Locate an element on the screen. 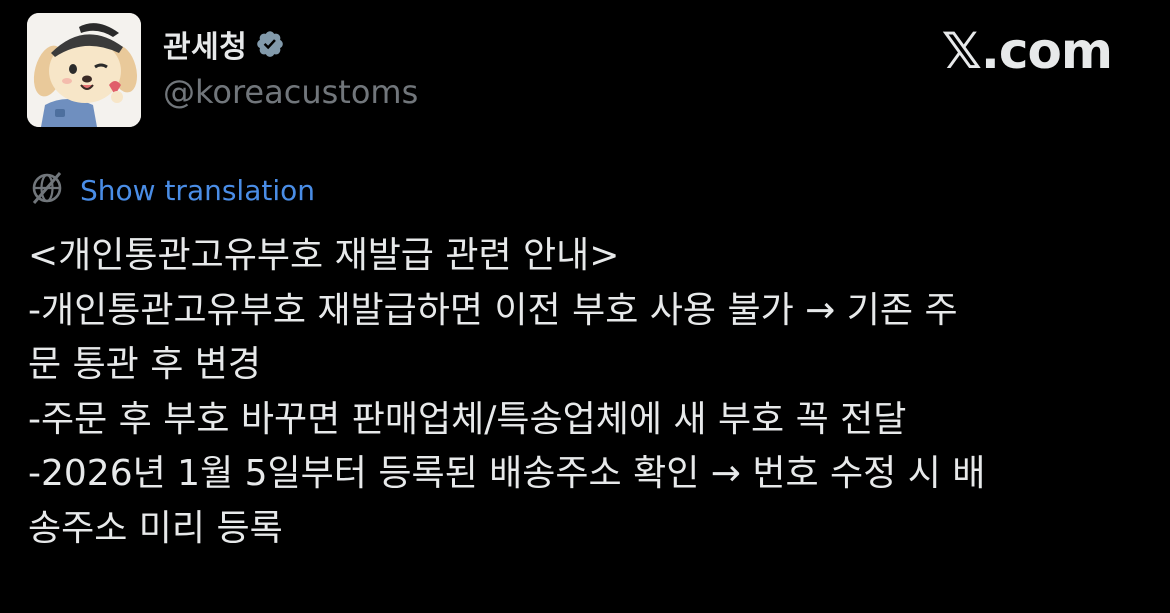  show-translation-link: Show translation is located at coordinates (197, 190).